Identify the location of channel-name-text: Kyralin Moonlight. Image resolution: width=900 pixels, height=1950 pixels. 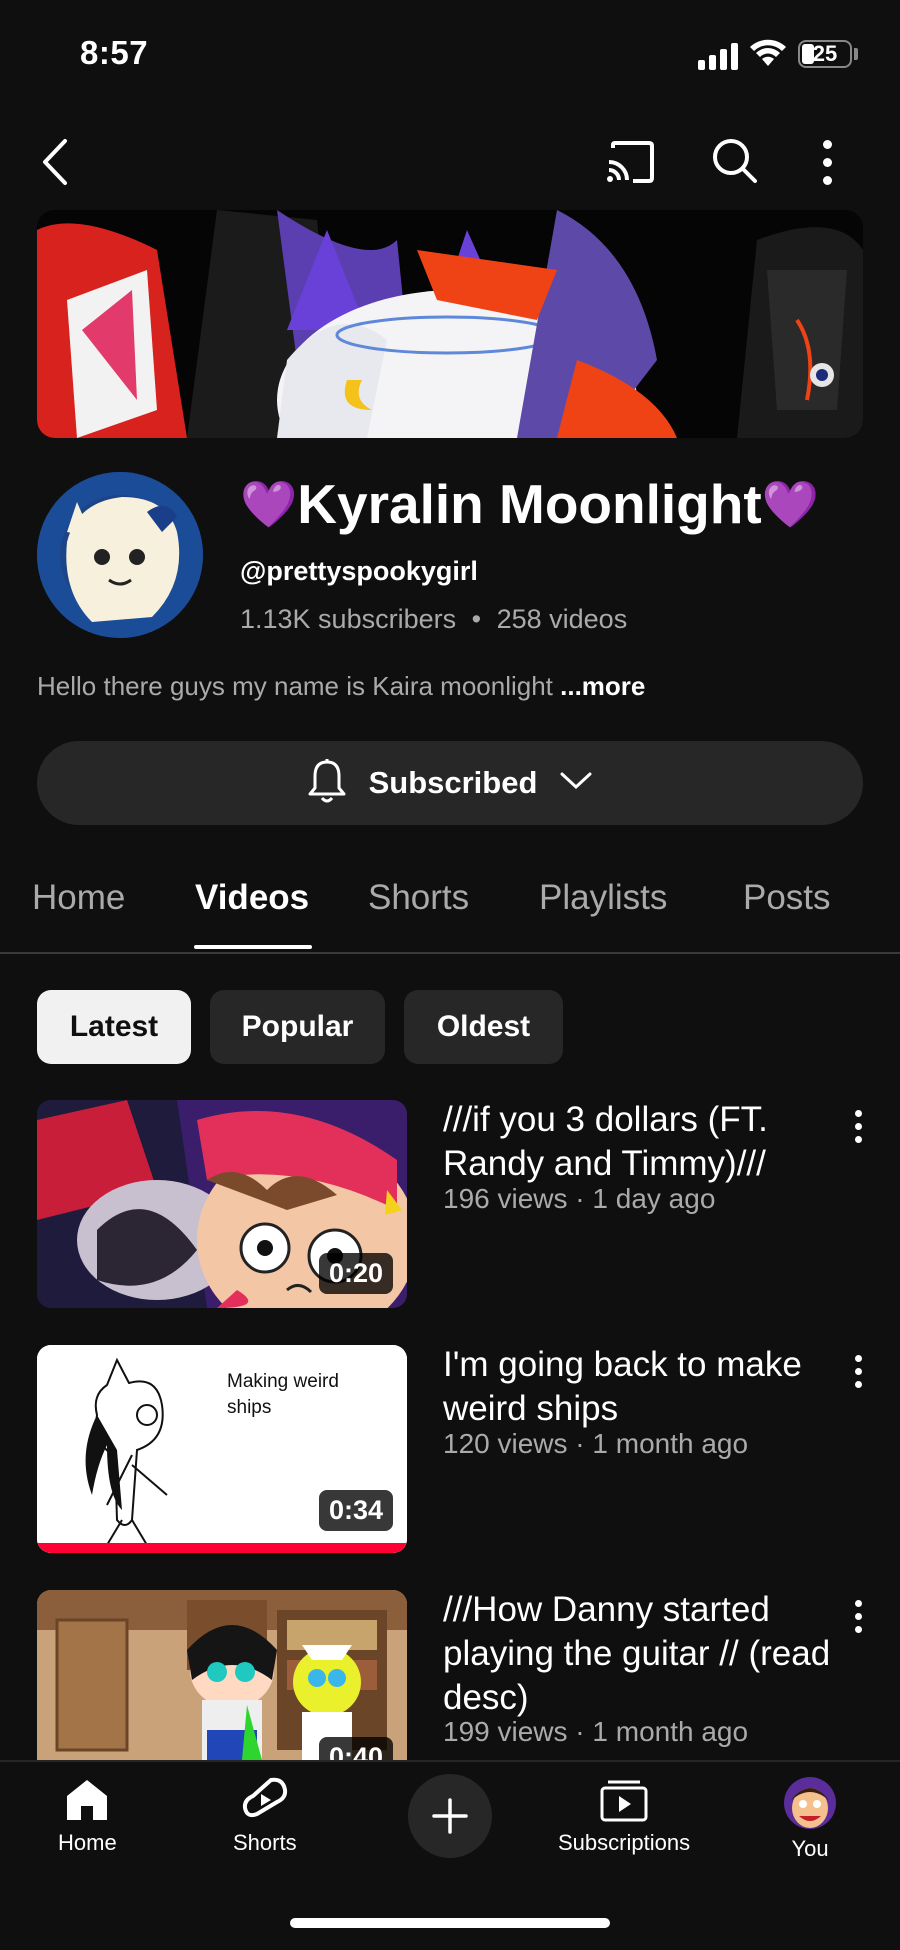
(529, 504).